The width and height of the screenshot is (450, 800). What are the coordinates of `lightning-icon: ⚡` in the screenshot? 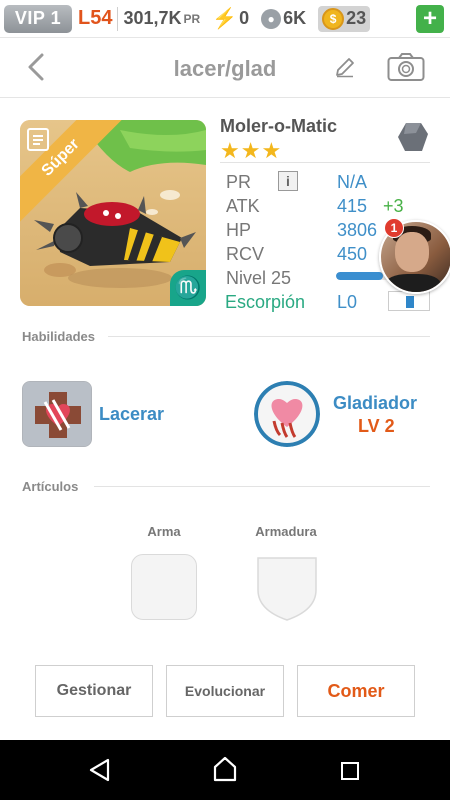 It's located at (225, 19).